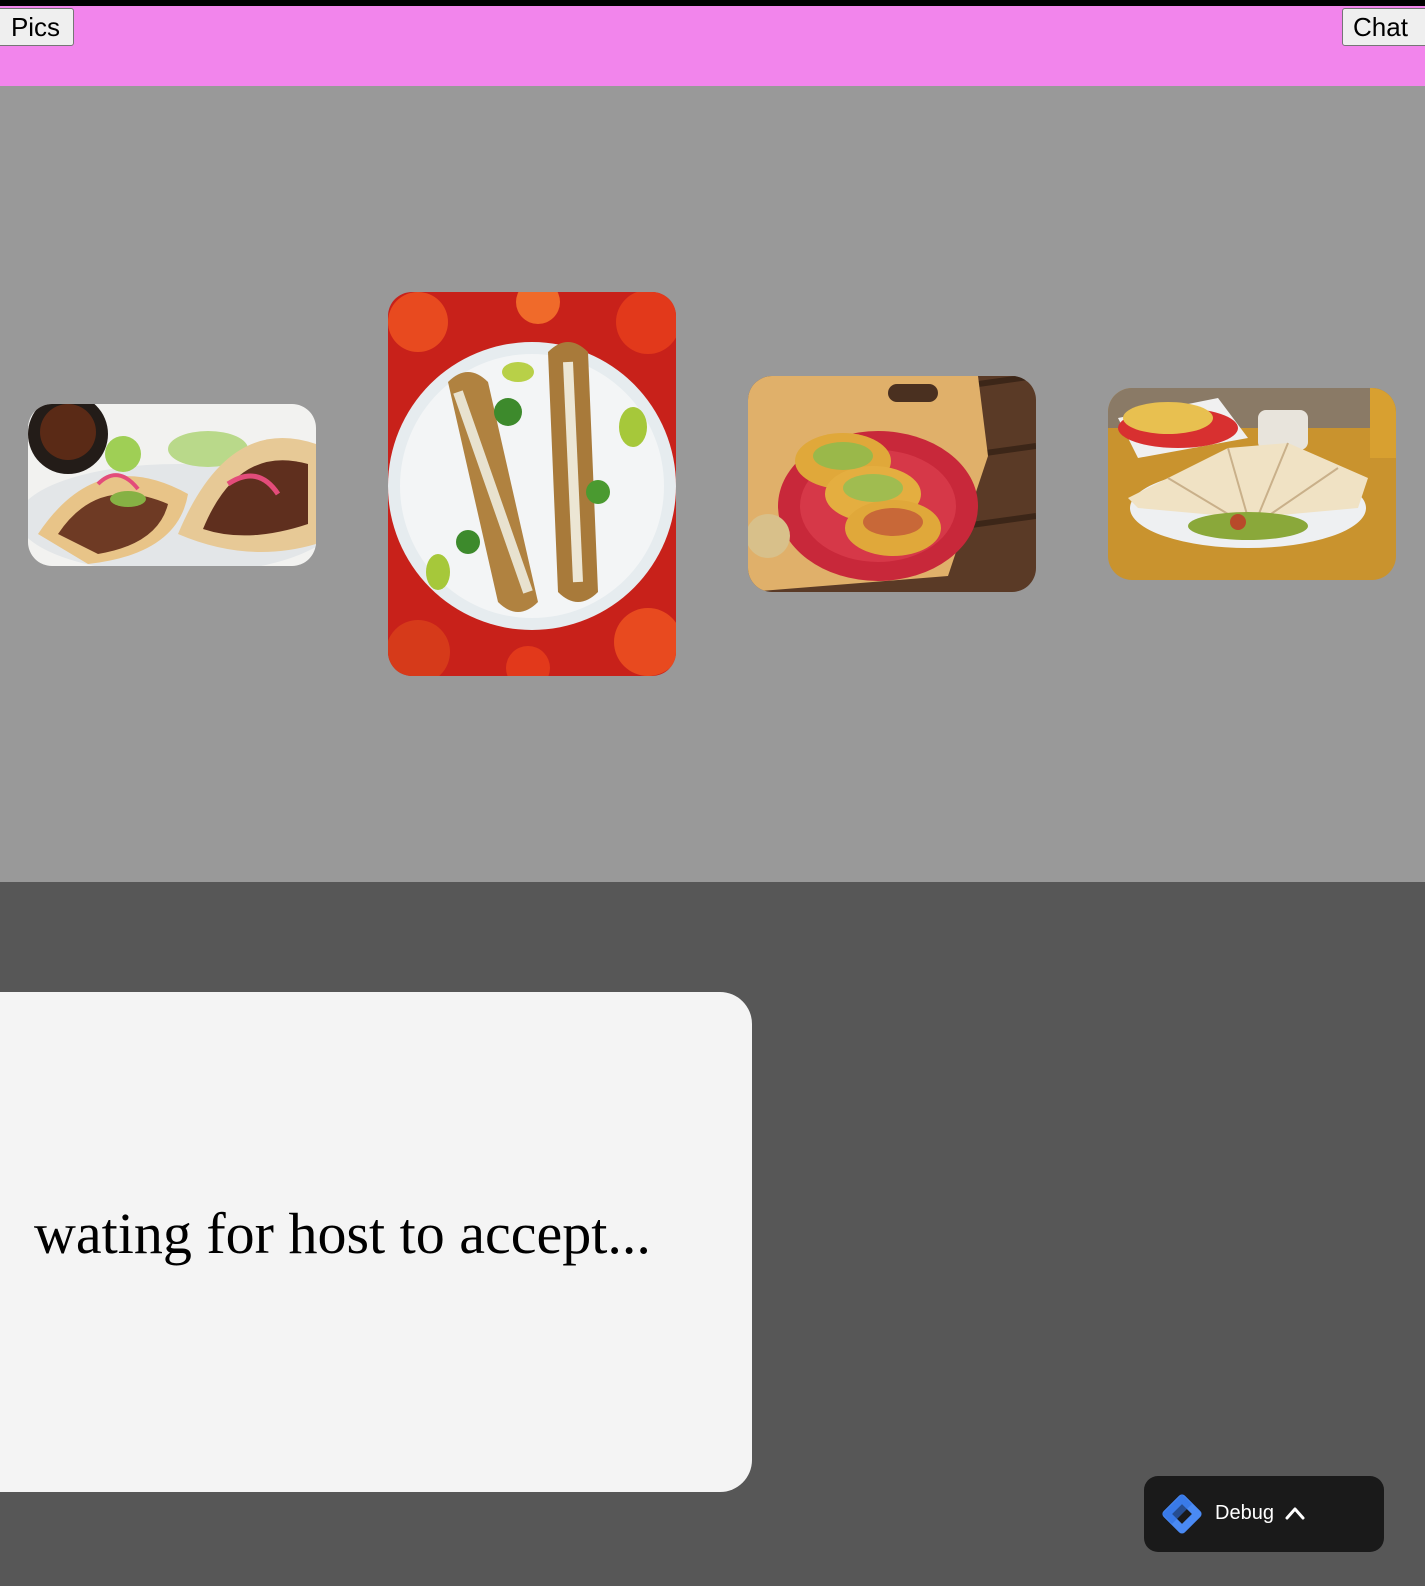 This screenshot has width=1425, height=1586. What do you see at coordinates (1295, 1513) in the screenshot?
I see `chevron-up-icon` at bounding box center [1295, 1513].